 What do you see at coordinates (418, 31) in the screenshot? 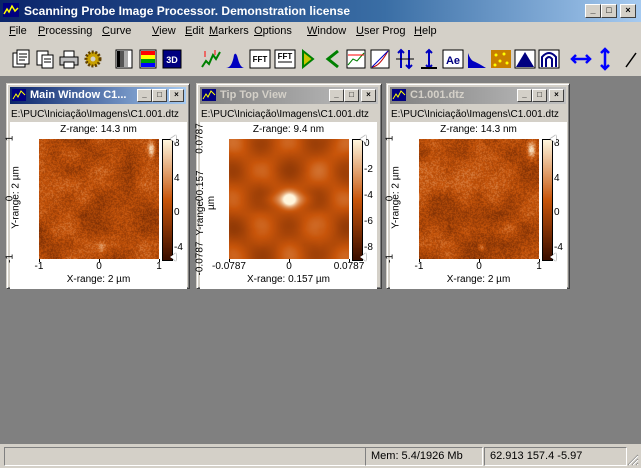
I see `menu-accelerator: H` at bounding box center [418, 31].